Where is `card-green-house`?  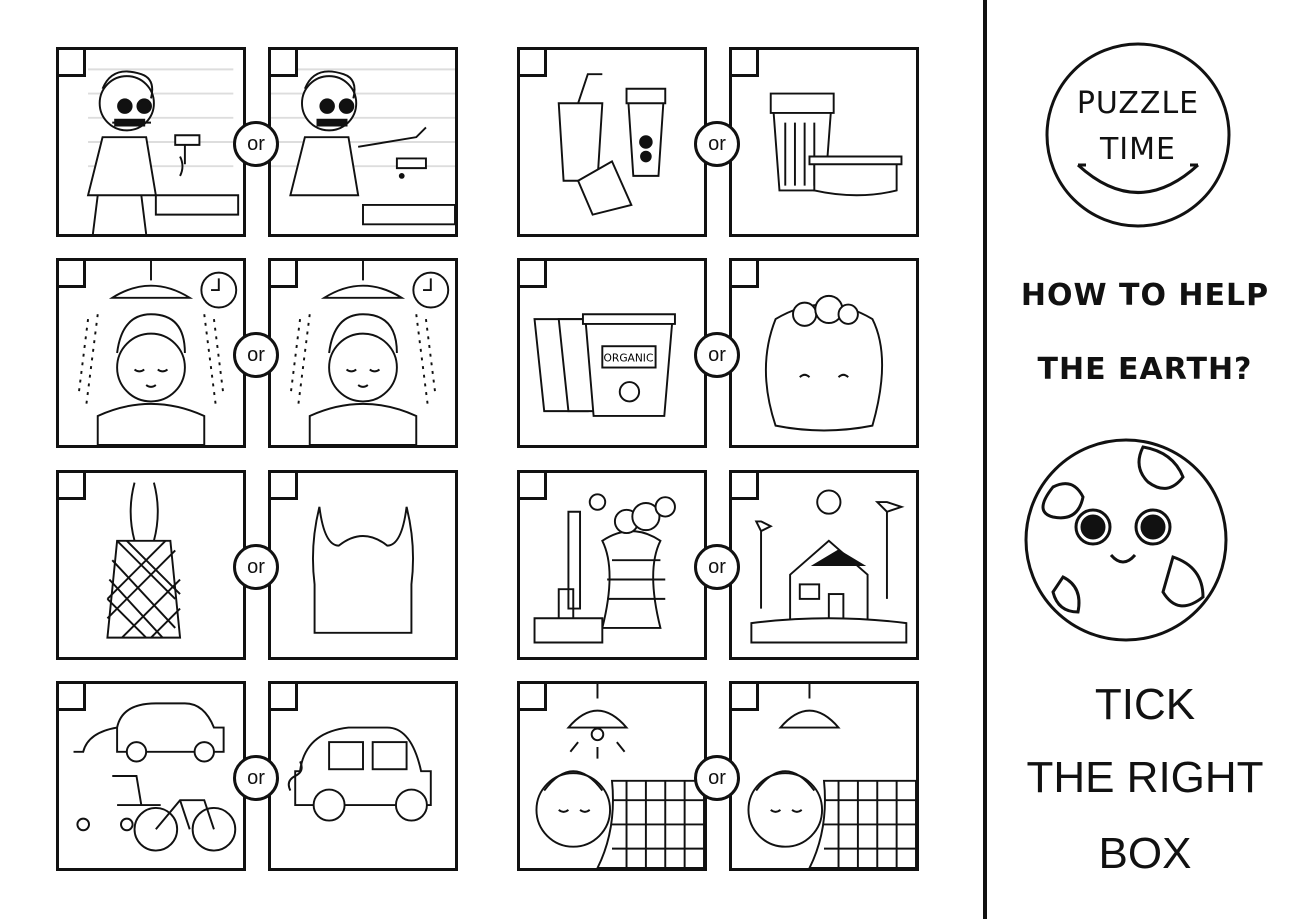 card-green-house is located at coordinates (824, 565).